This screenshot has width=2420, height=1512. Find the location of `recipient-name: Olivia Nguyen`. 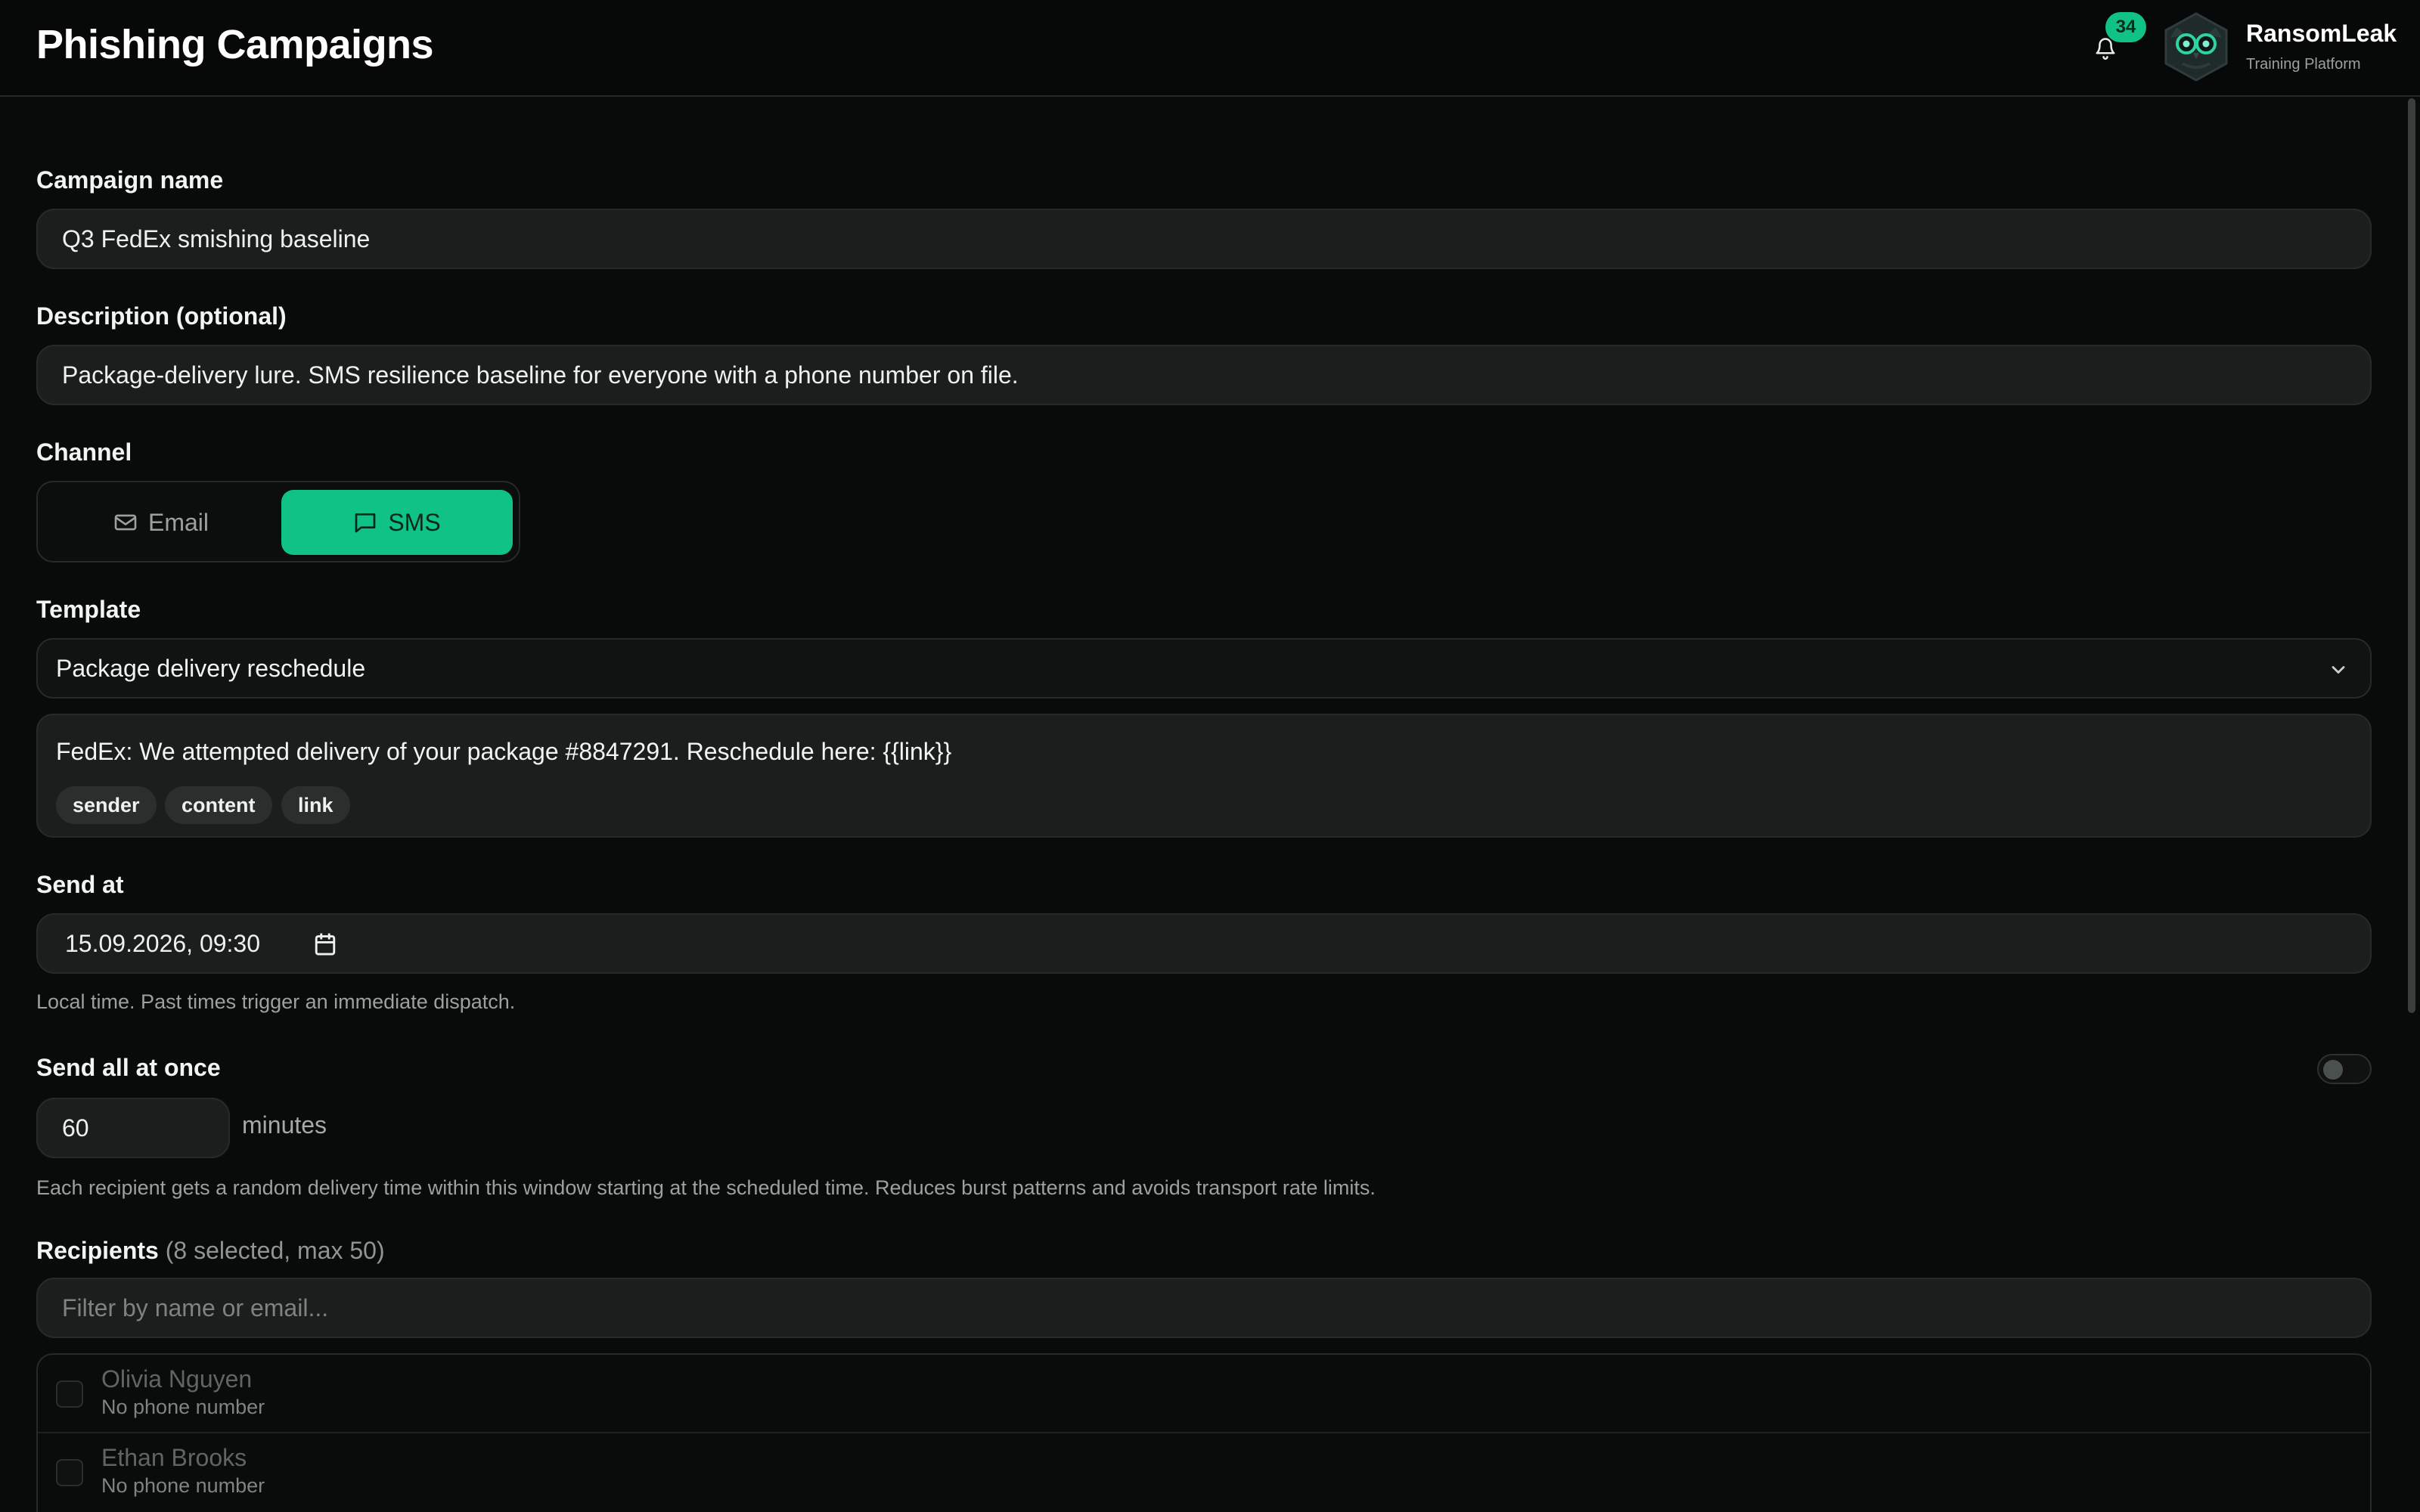

recipient-name: Olivia Nguyen is located at coordinates (177, 1379).